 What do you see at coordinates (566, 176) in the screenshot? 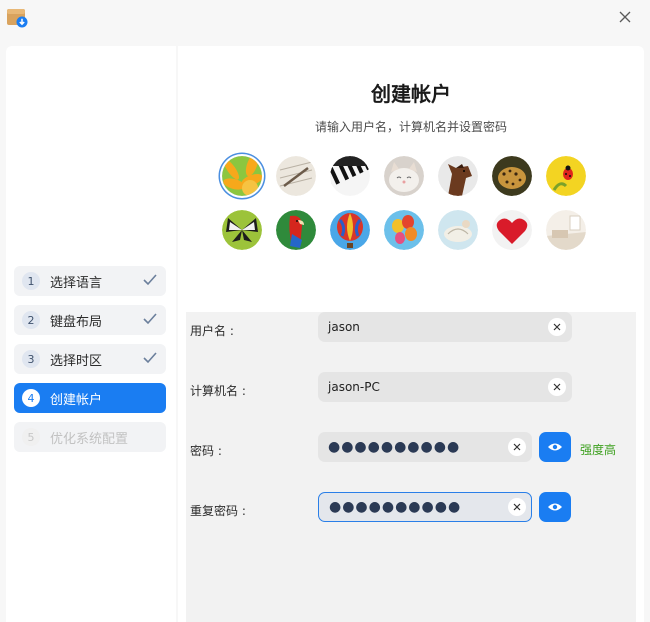
I see `avatar-ladybug` at bounding box center [566, 176].